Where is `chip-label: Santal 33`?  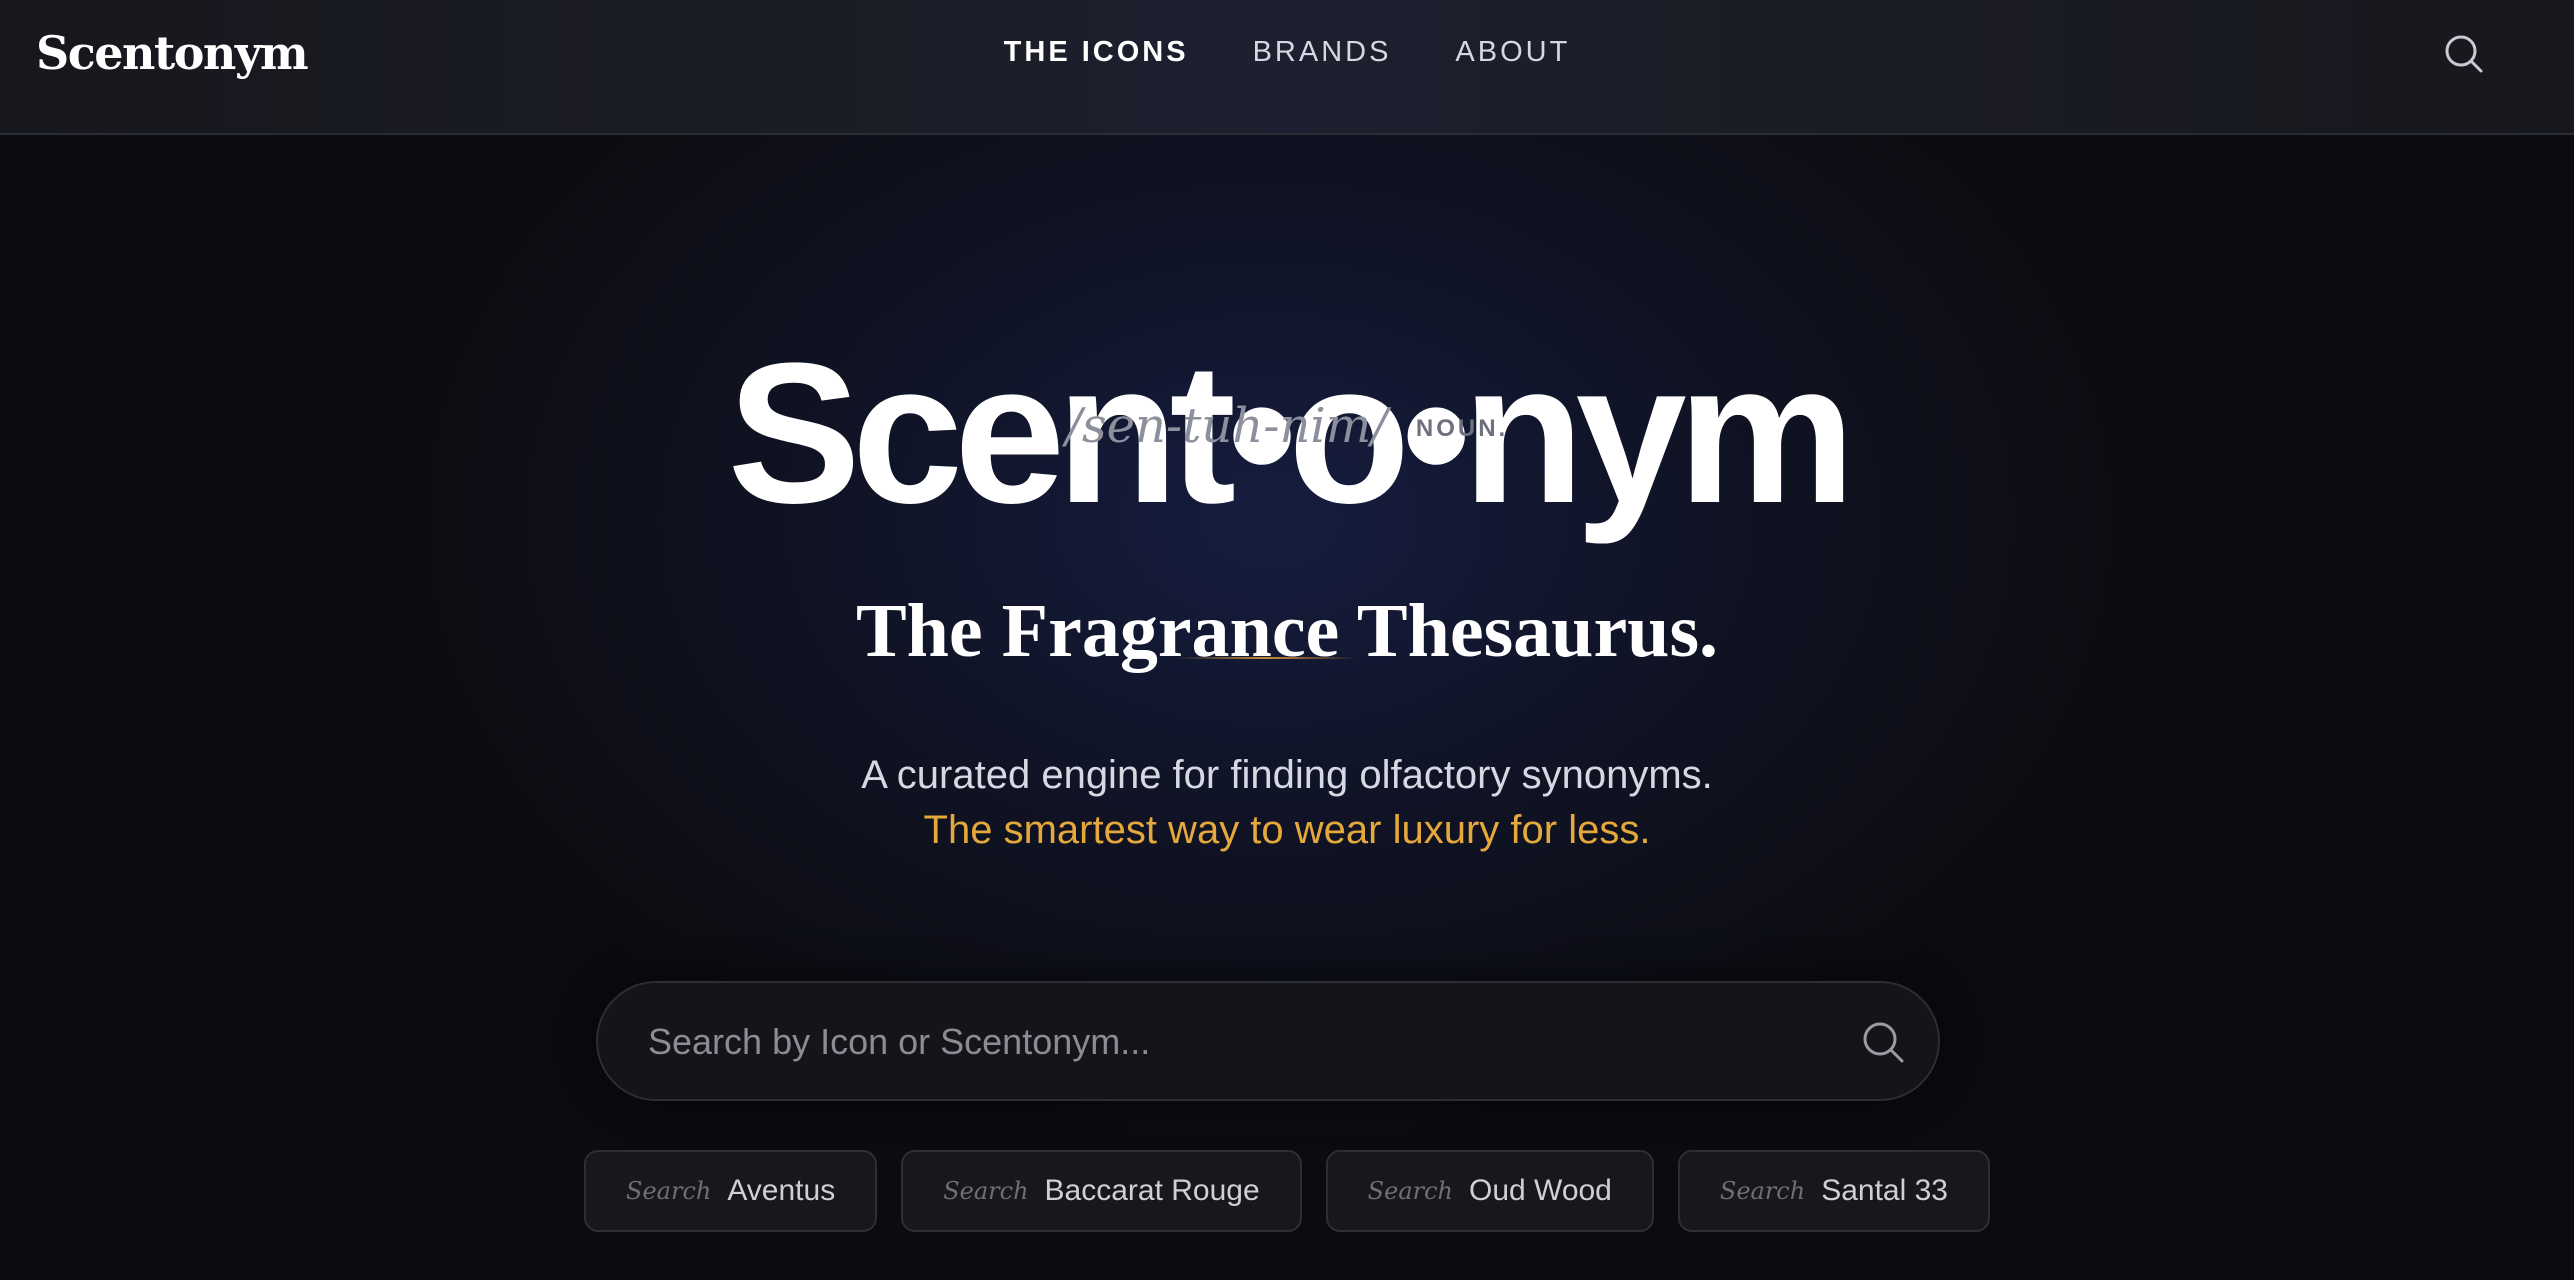
chip-label: Santal 33 is located at coordinates (1884, 1190).